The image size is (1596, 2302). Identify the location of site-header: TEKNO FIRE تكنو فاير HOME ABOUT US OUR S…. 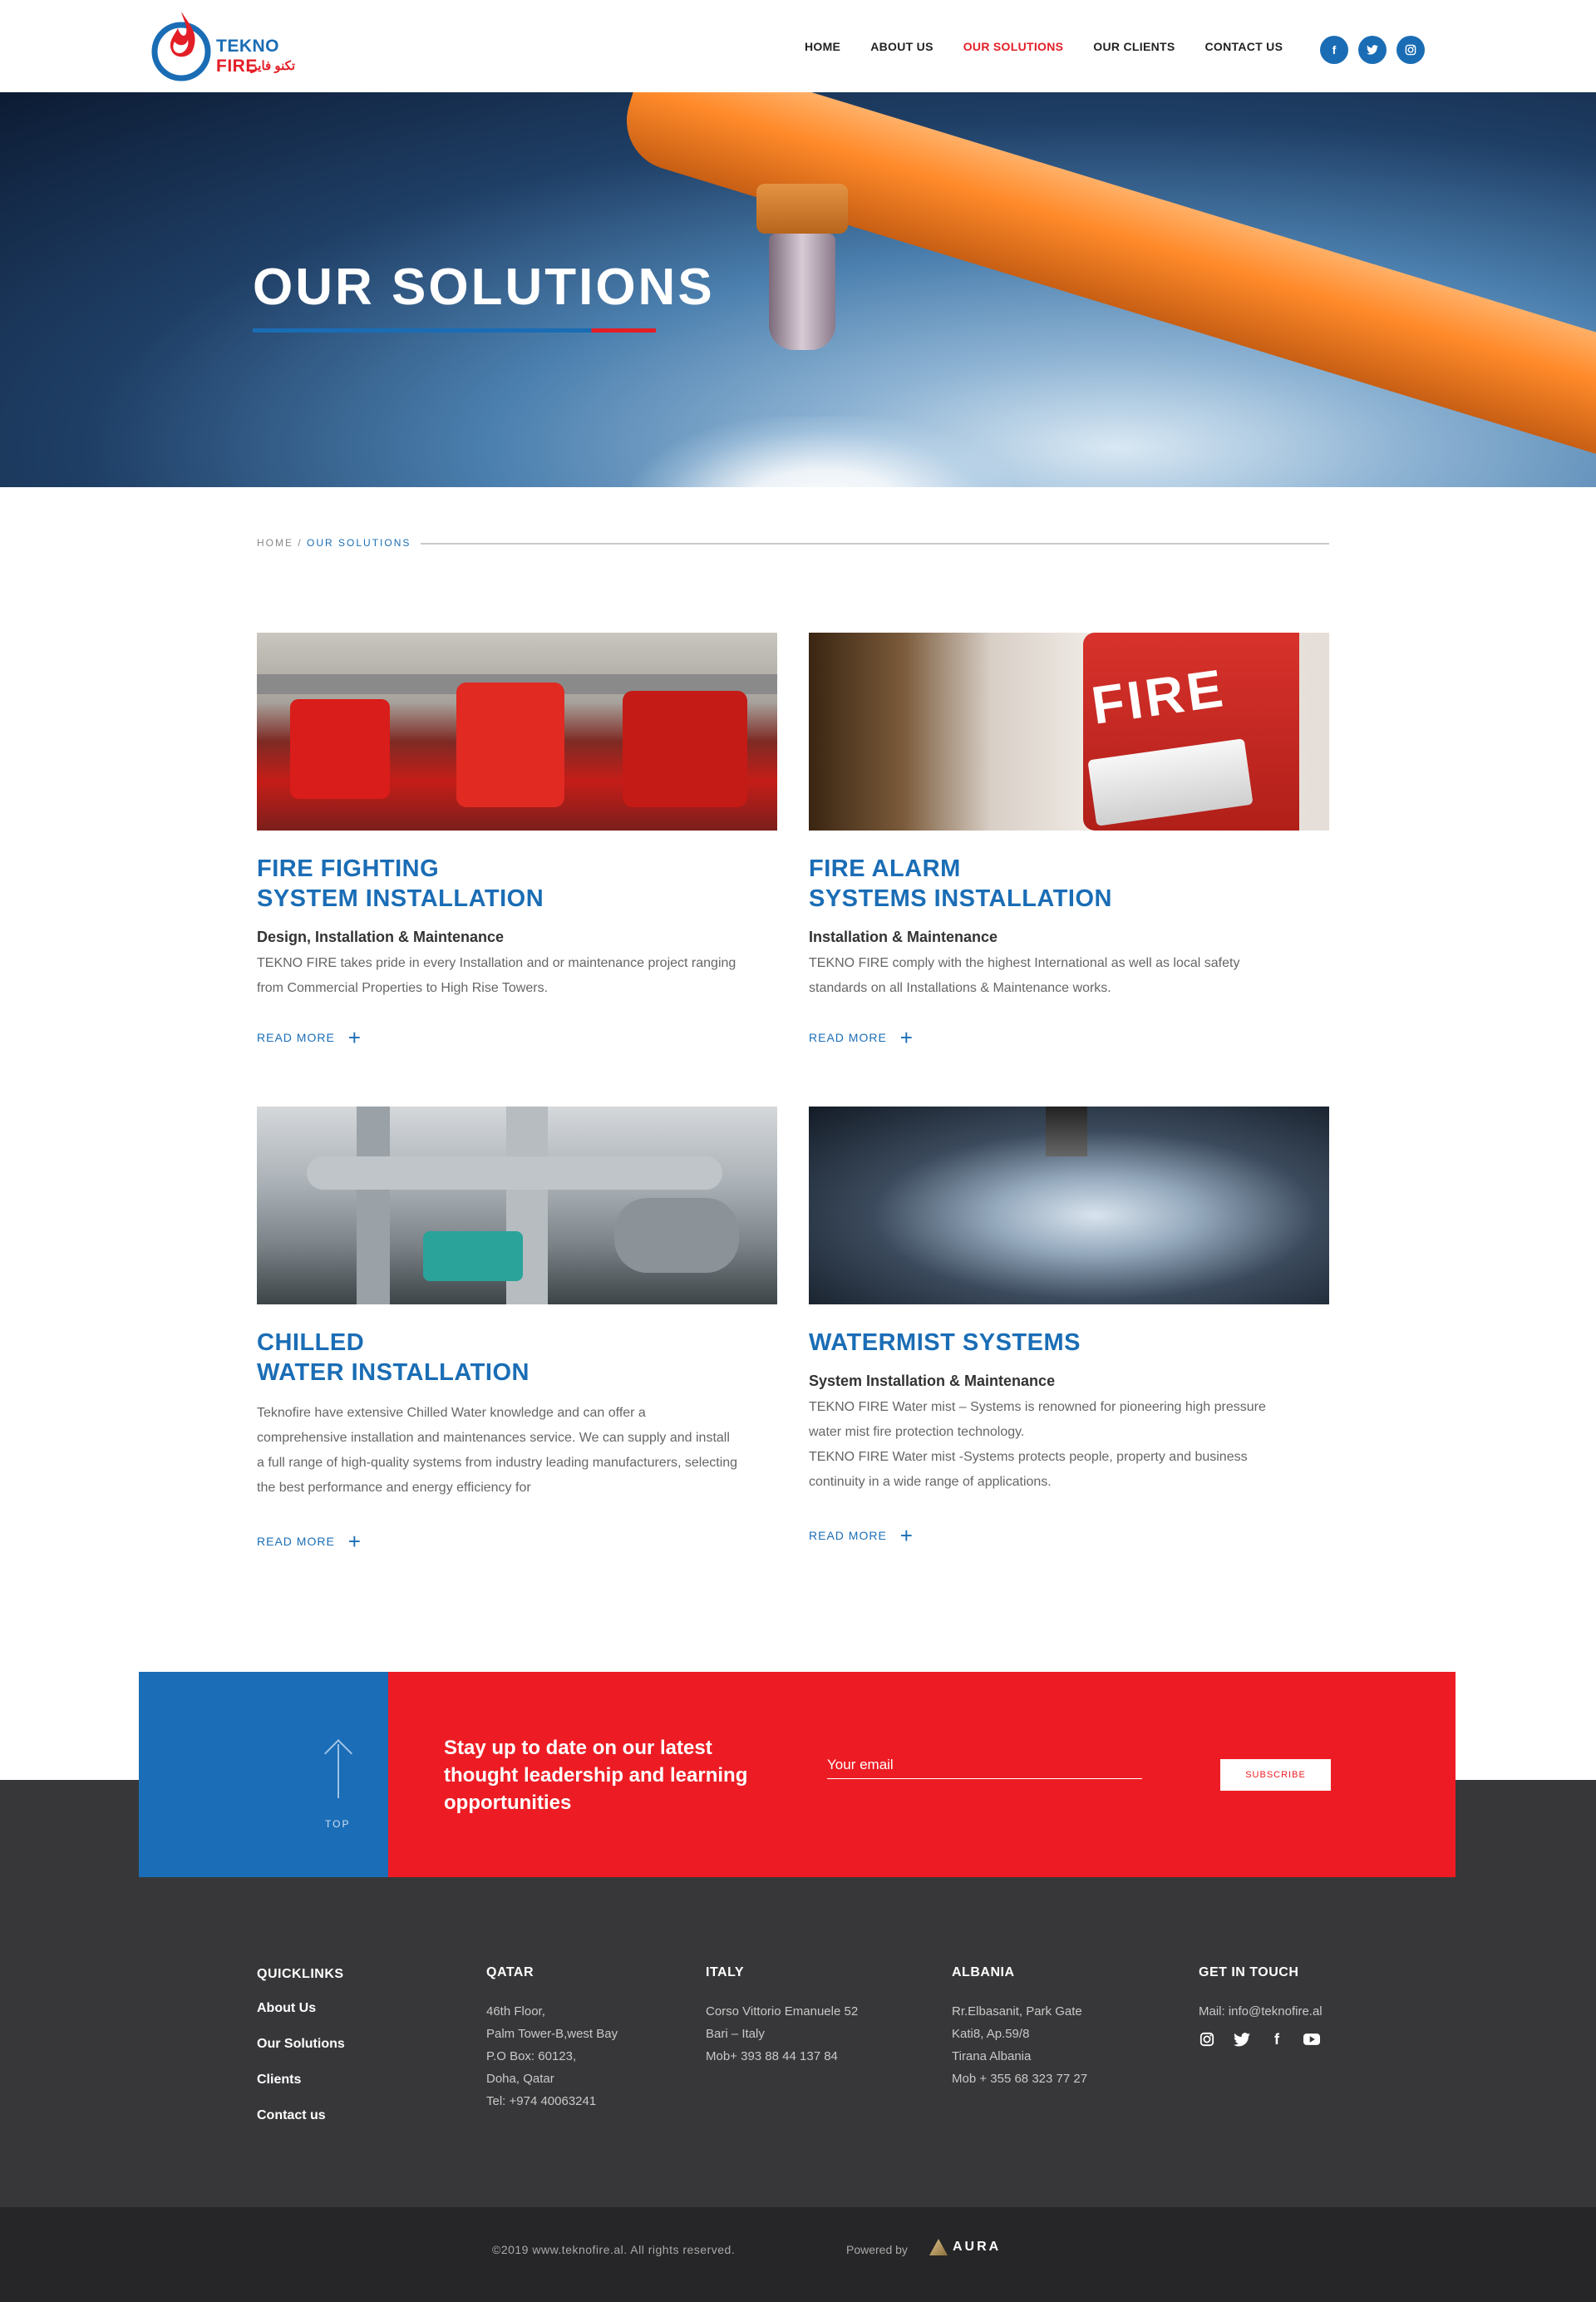
(798, 46).